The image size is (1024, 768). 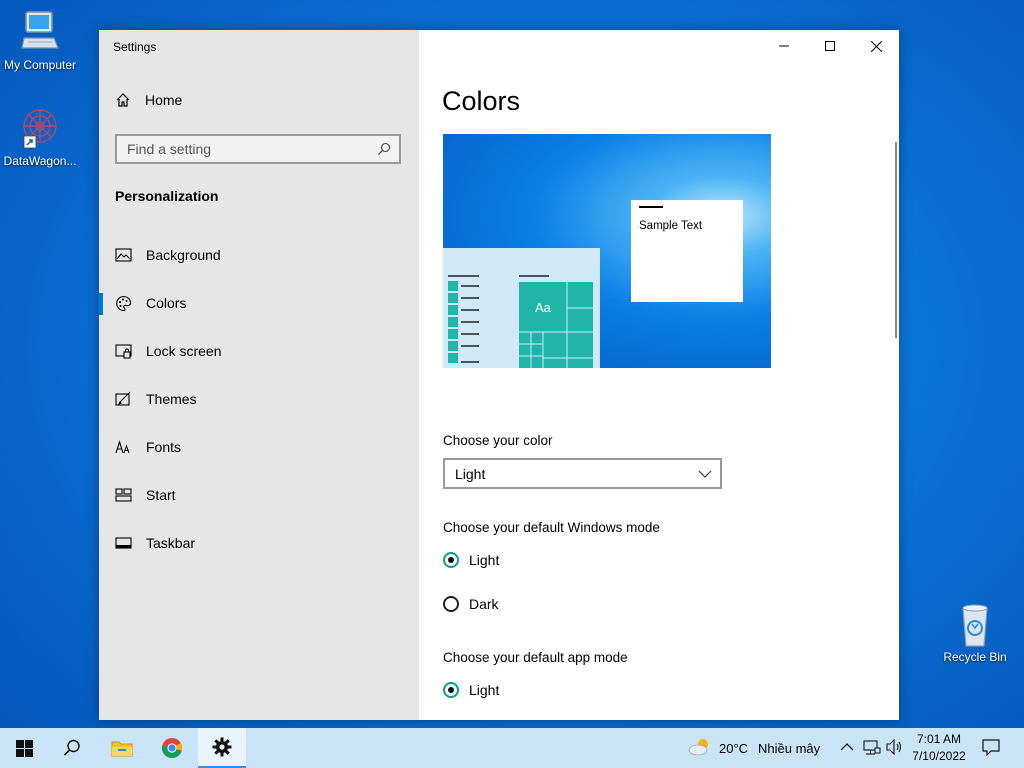 What do you see at coordinates (184, 351) in the screenshot?
I see `nav-item-label: Lock screen` at bounding box center [184, 351].